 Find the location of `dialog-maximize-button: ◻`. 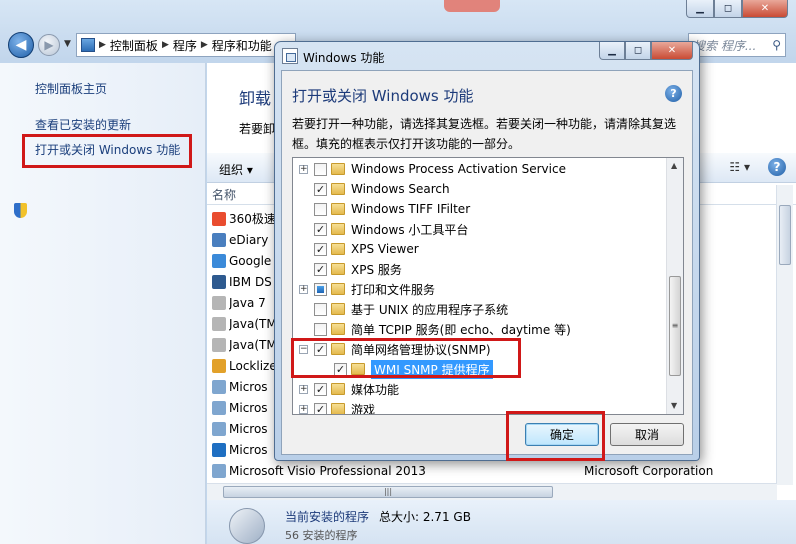

dialog-maximize-button: ◻ is located at coordinates (638, 51).